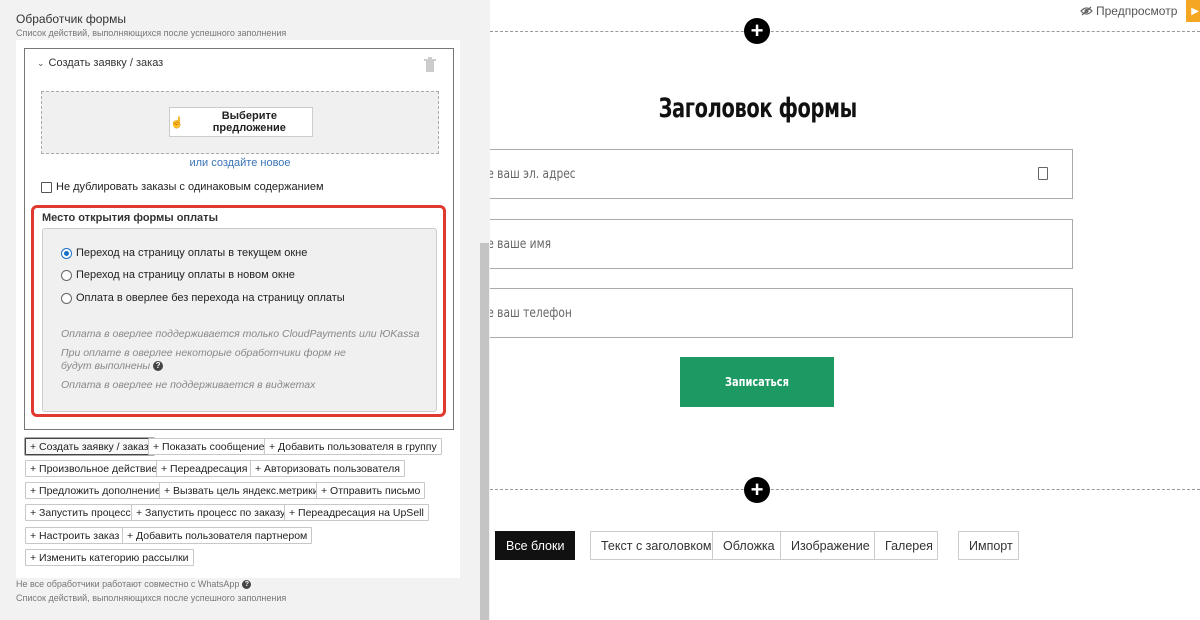  What do you see at coordinates (66, 275) in the screenshot?
I see `radio-new-window` at bounding box center [66, 275].